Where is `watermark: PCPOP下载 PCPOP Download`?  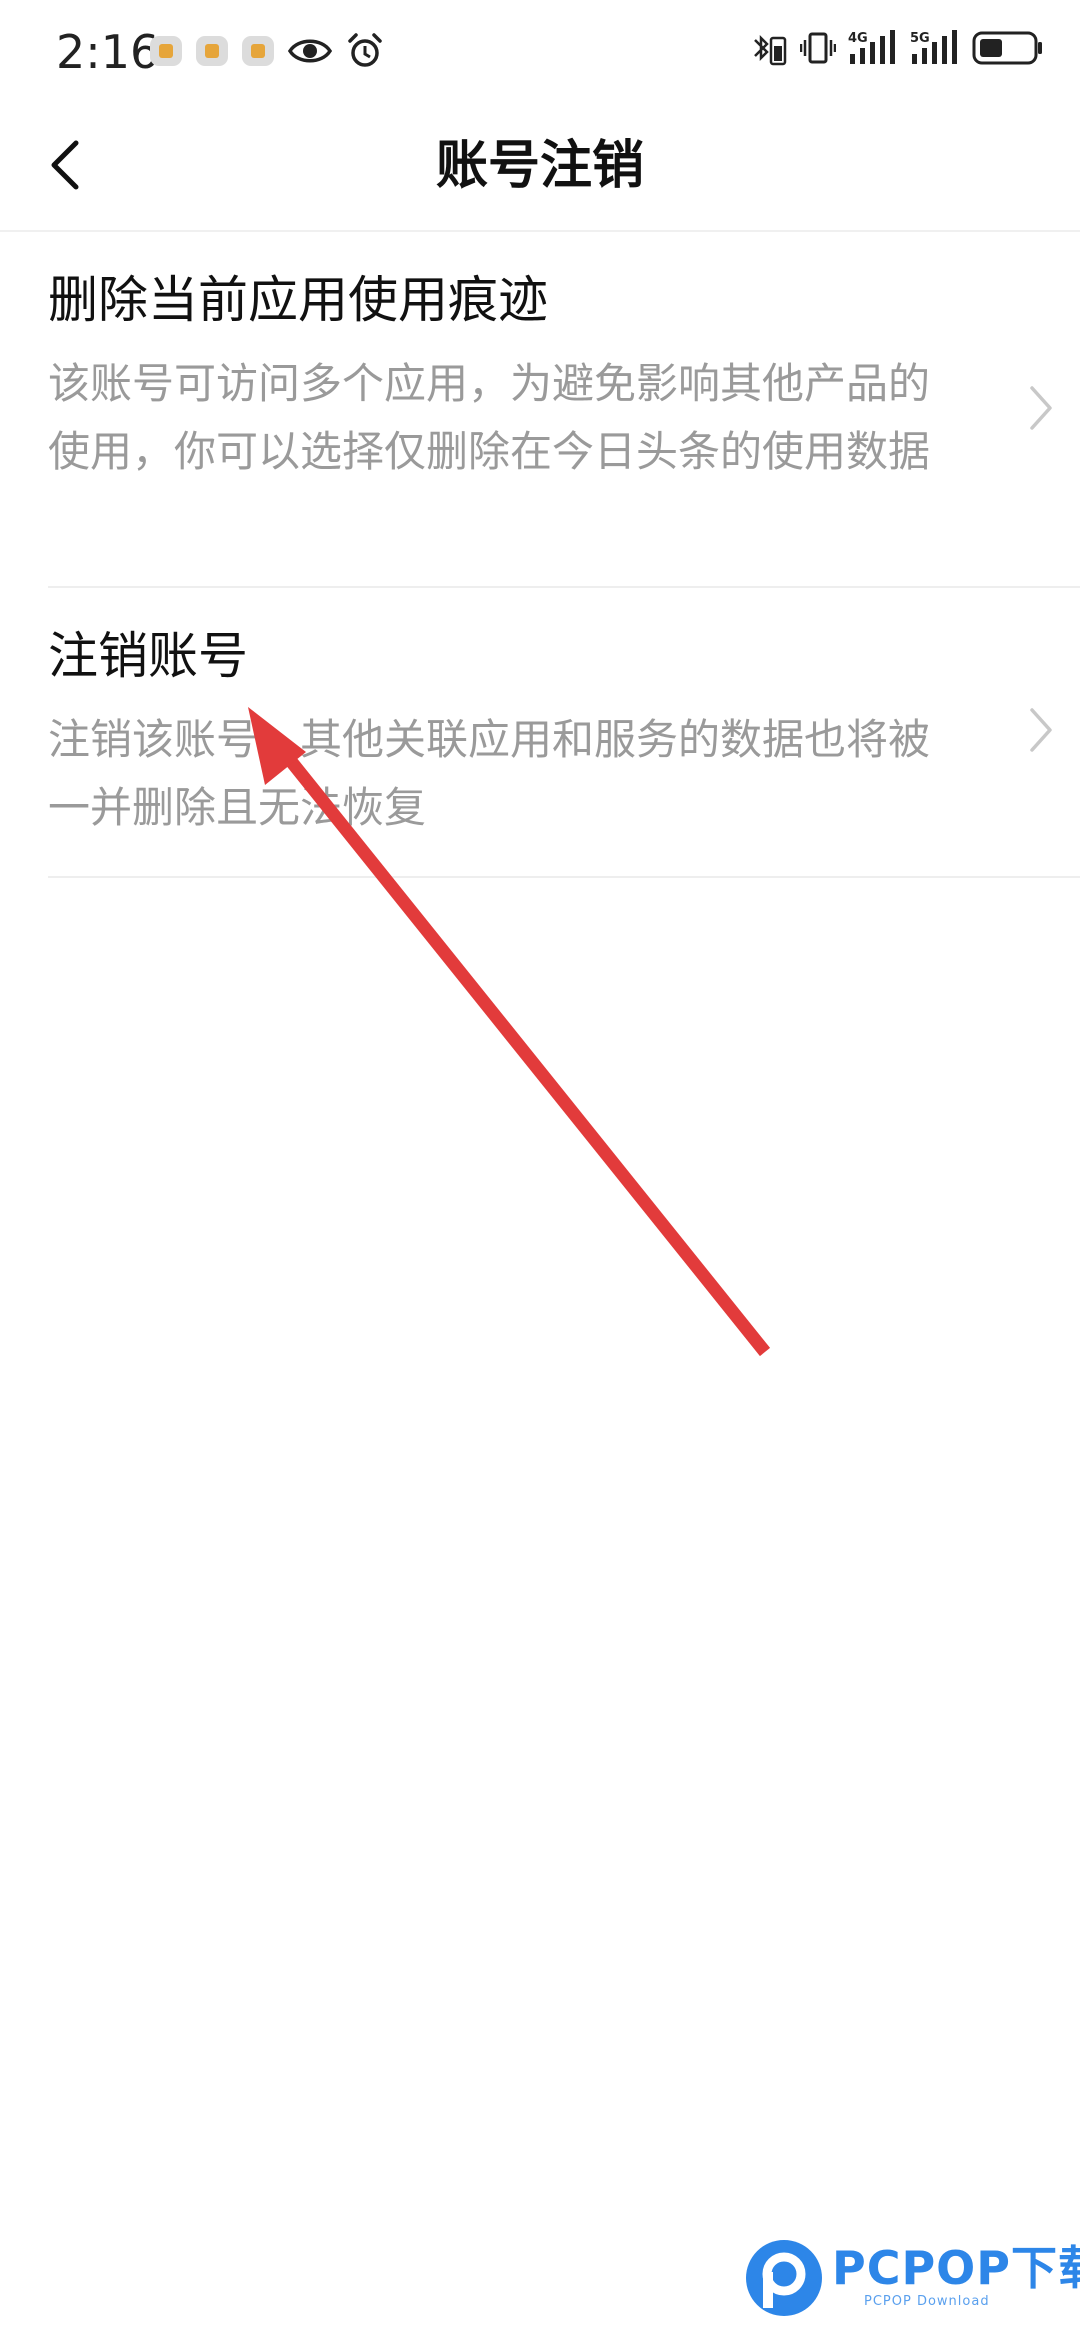
watermark: PCPOP下载 PCPOP Download is located at coordinates (910, 2281).